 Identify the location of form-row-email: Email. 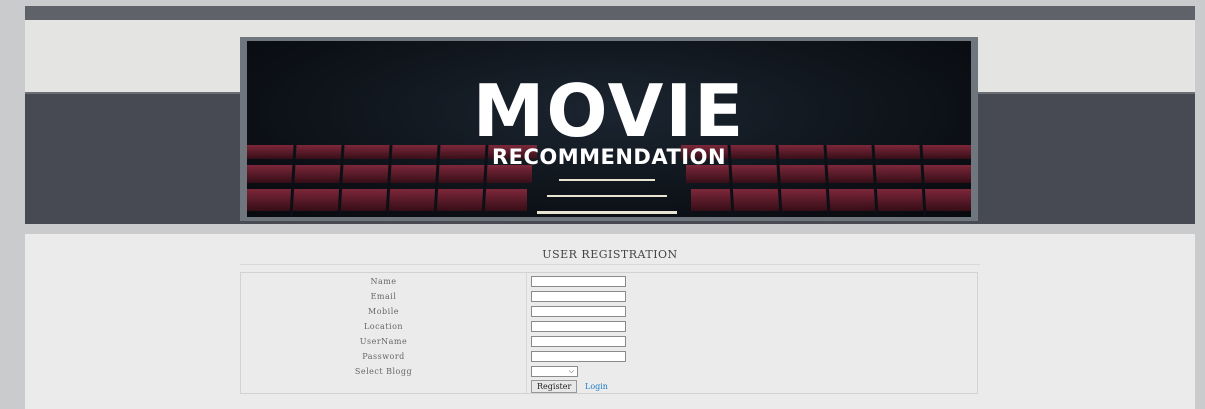
(609, 296).